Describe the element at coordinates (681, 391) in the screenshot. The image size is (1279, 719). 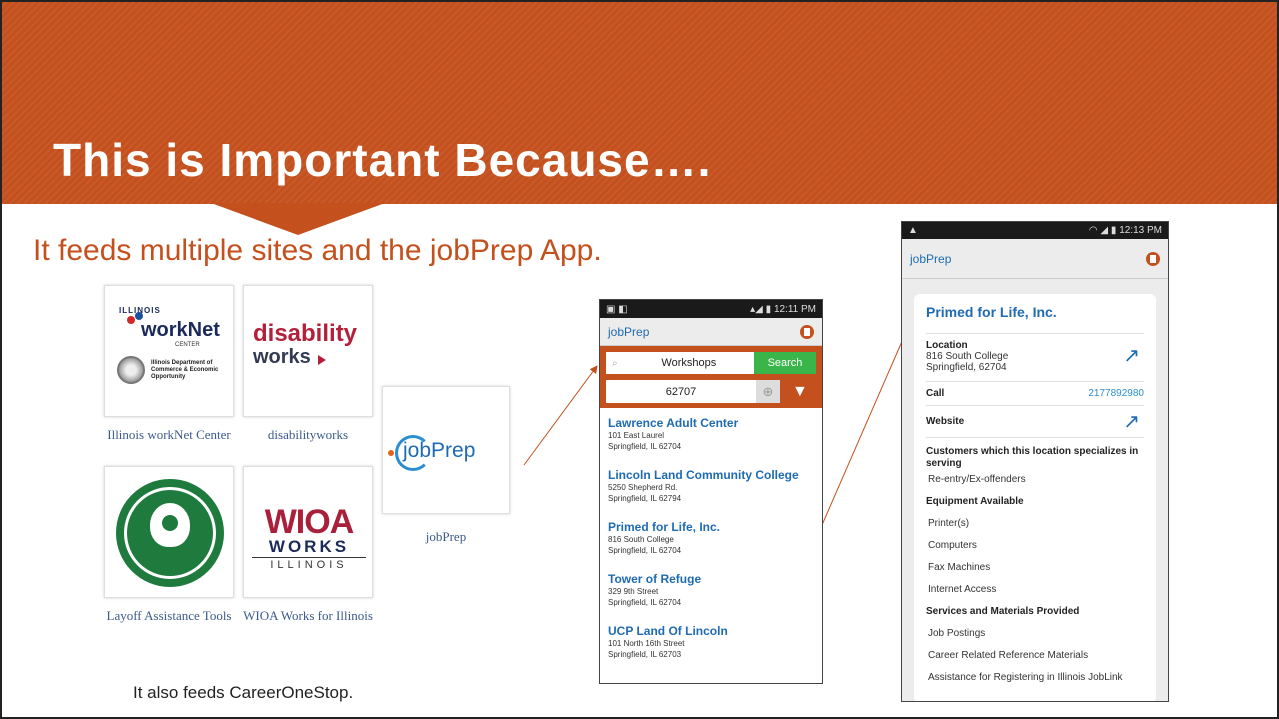
I see `zip-input: 62707` at that location.